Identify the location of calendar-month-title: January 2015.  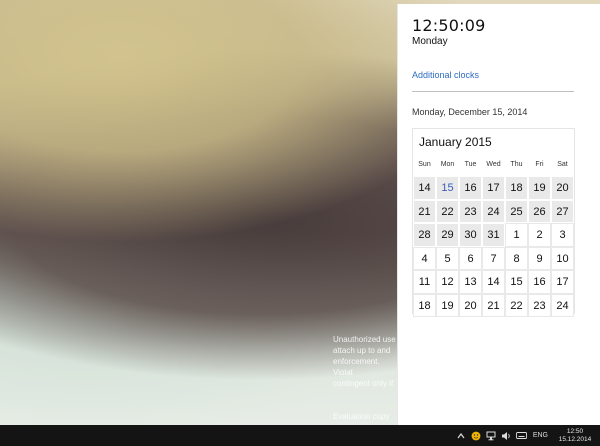
(455, 142).